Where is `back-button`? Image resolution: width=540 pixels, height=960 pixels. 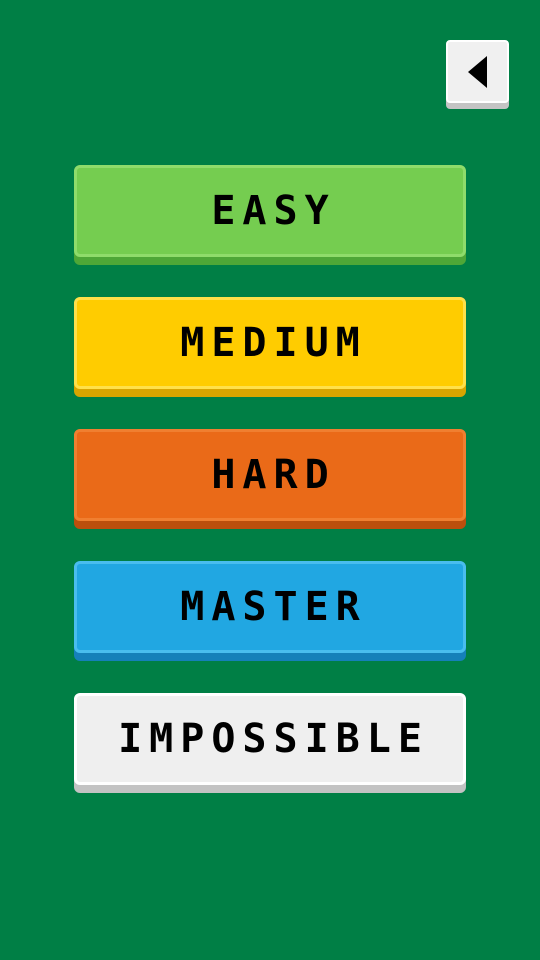
back-button is located at coordinates (477, 71).